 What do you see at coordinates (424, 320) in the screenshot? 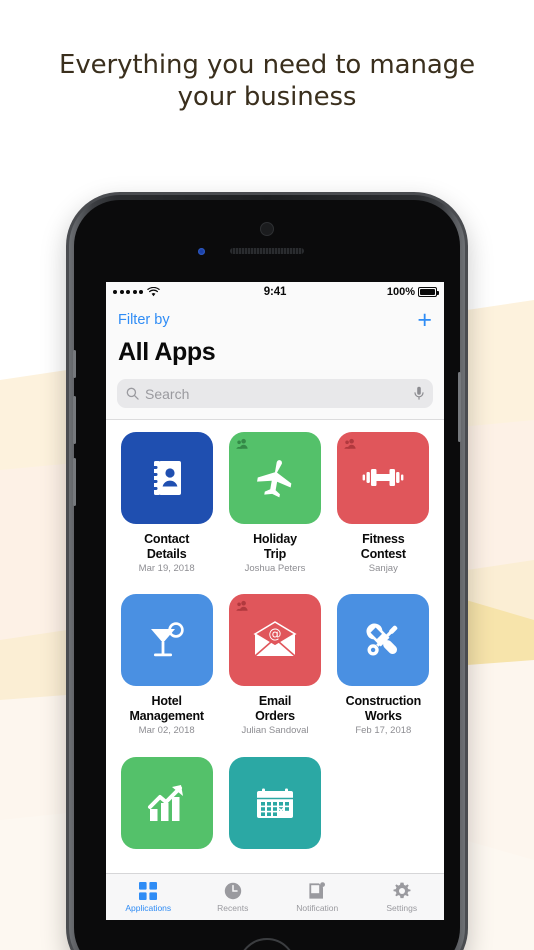
I see `add-app-button: +` at bounding box center [424, 320].